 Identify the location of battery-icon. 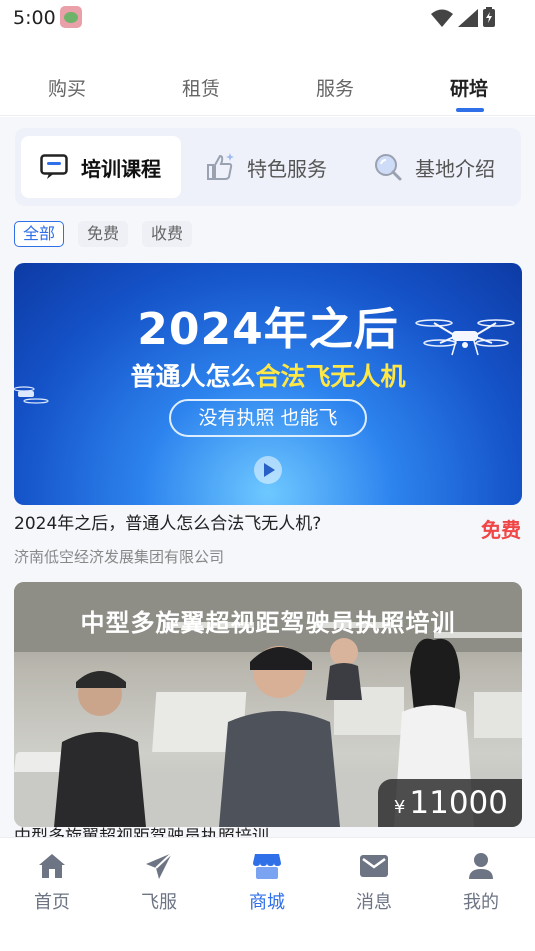
(489, 17).